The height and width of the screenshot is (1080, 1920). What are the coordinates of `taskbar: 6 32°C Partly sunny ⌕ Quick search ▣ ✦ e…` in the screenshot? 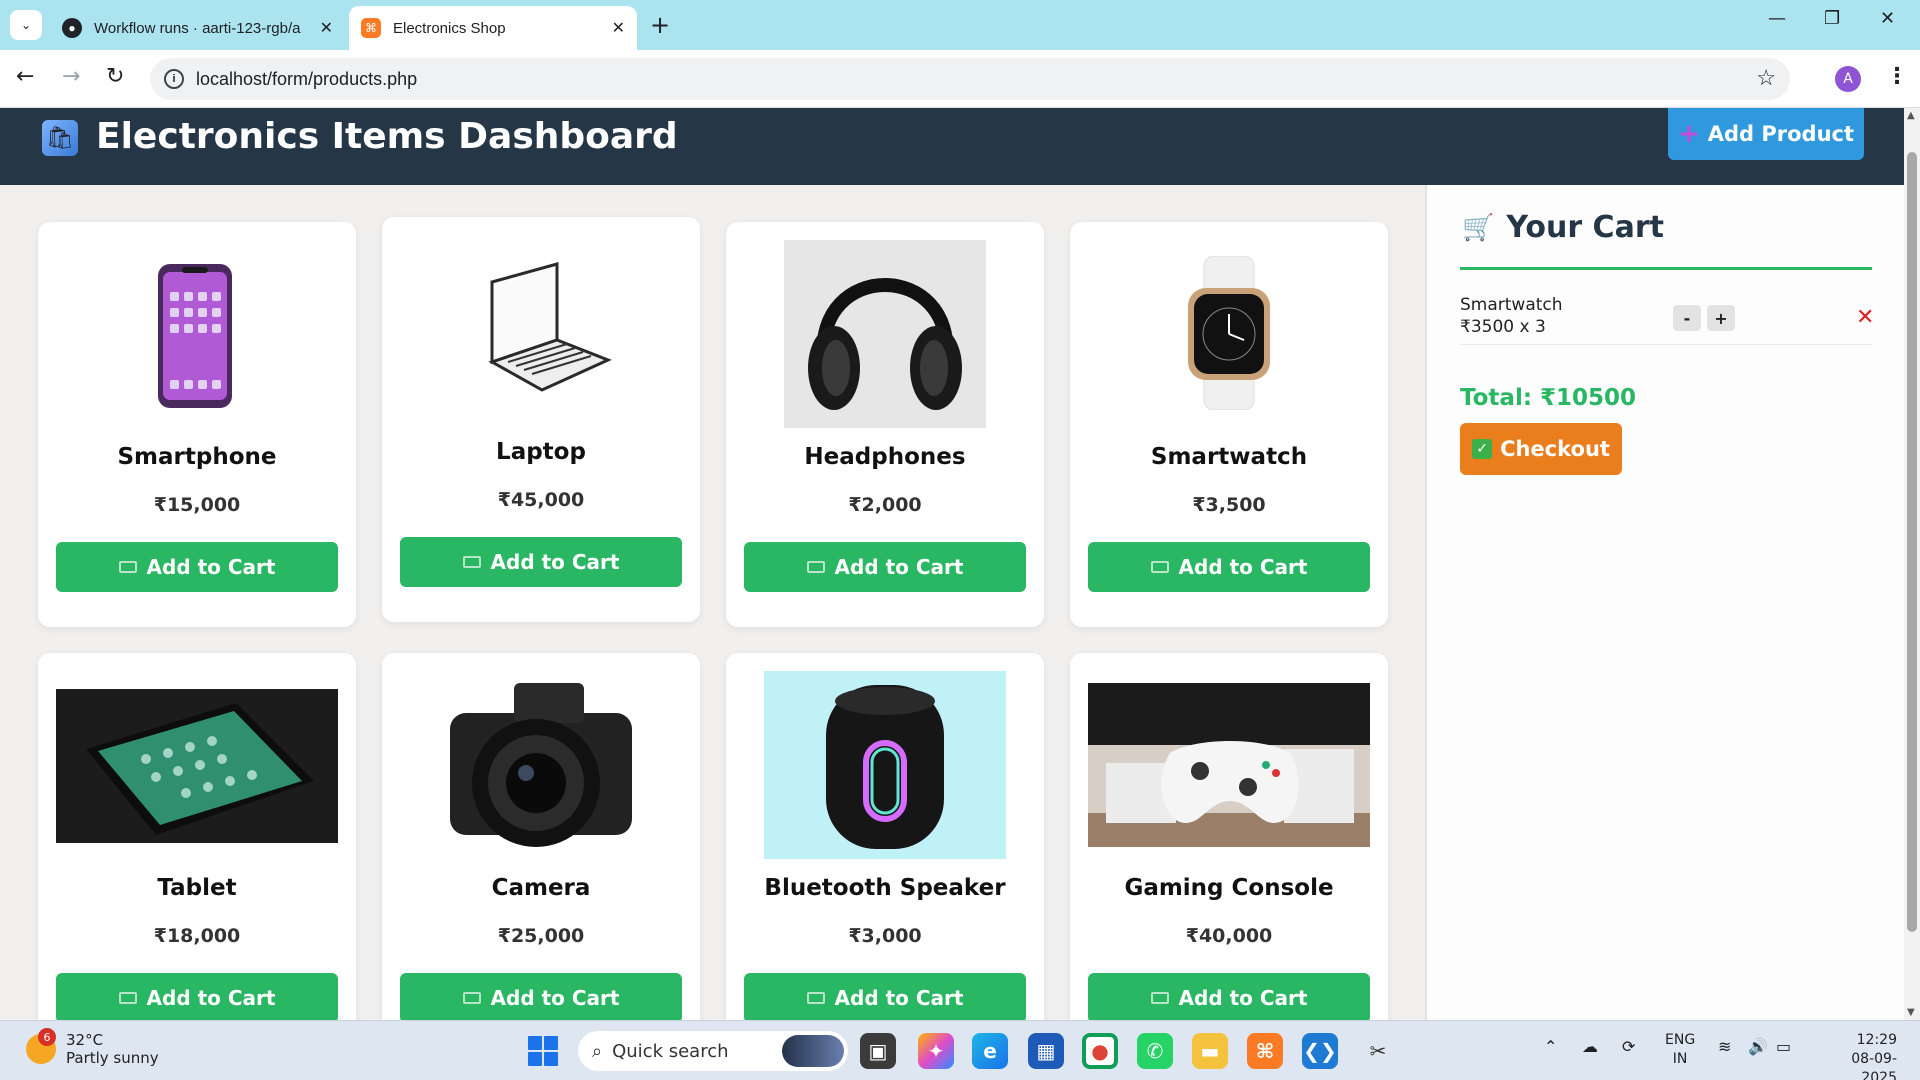 It's located at (960, 1050).